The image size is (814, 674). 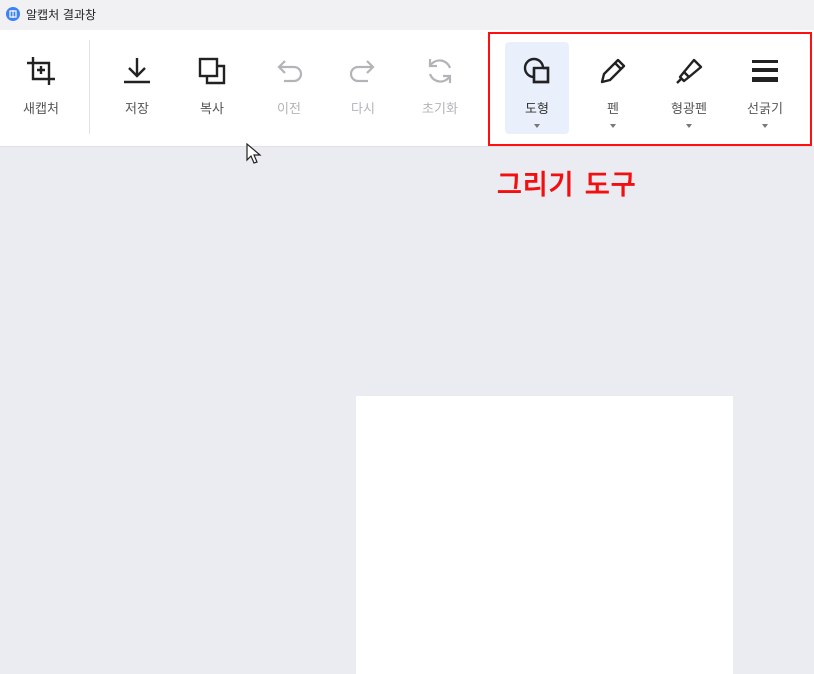 What do you see at coordinates (41, 109) in the screenshot?
I see `new-capture-label: 새캡처` at bounding box center [41, 109].